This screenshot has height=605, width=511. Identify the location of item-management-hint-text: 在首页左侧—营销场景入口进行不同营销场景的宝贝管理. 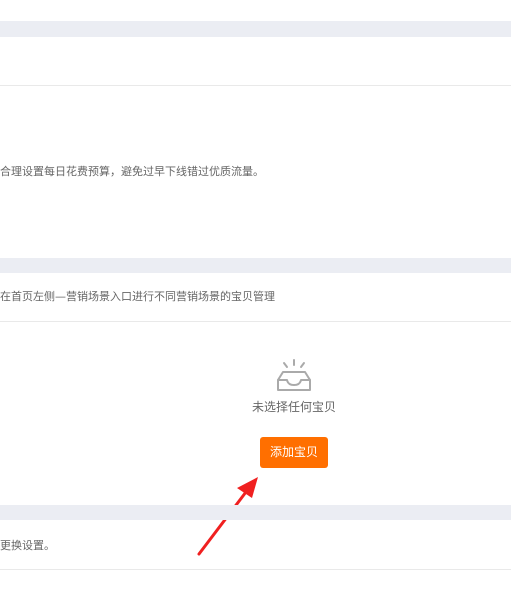
(137, 296).